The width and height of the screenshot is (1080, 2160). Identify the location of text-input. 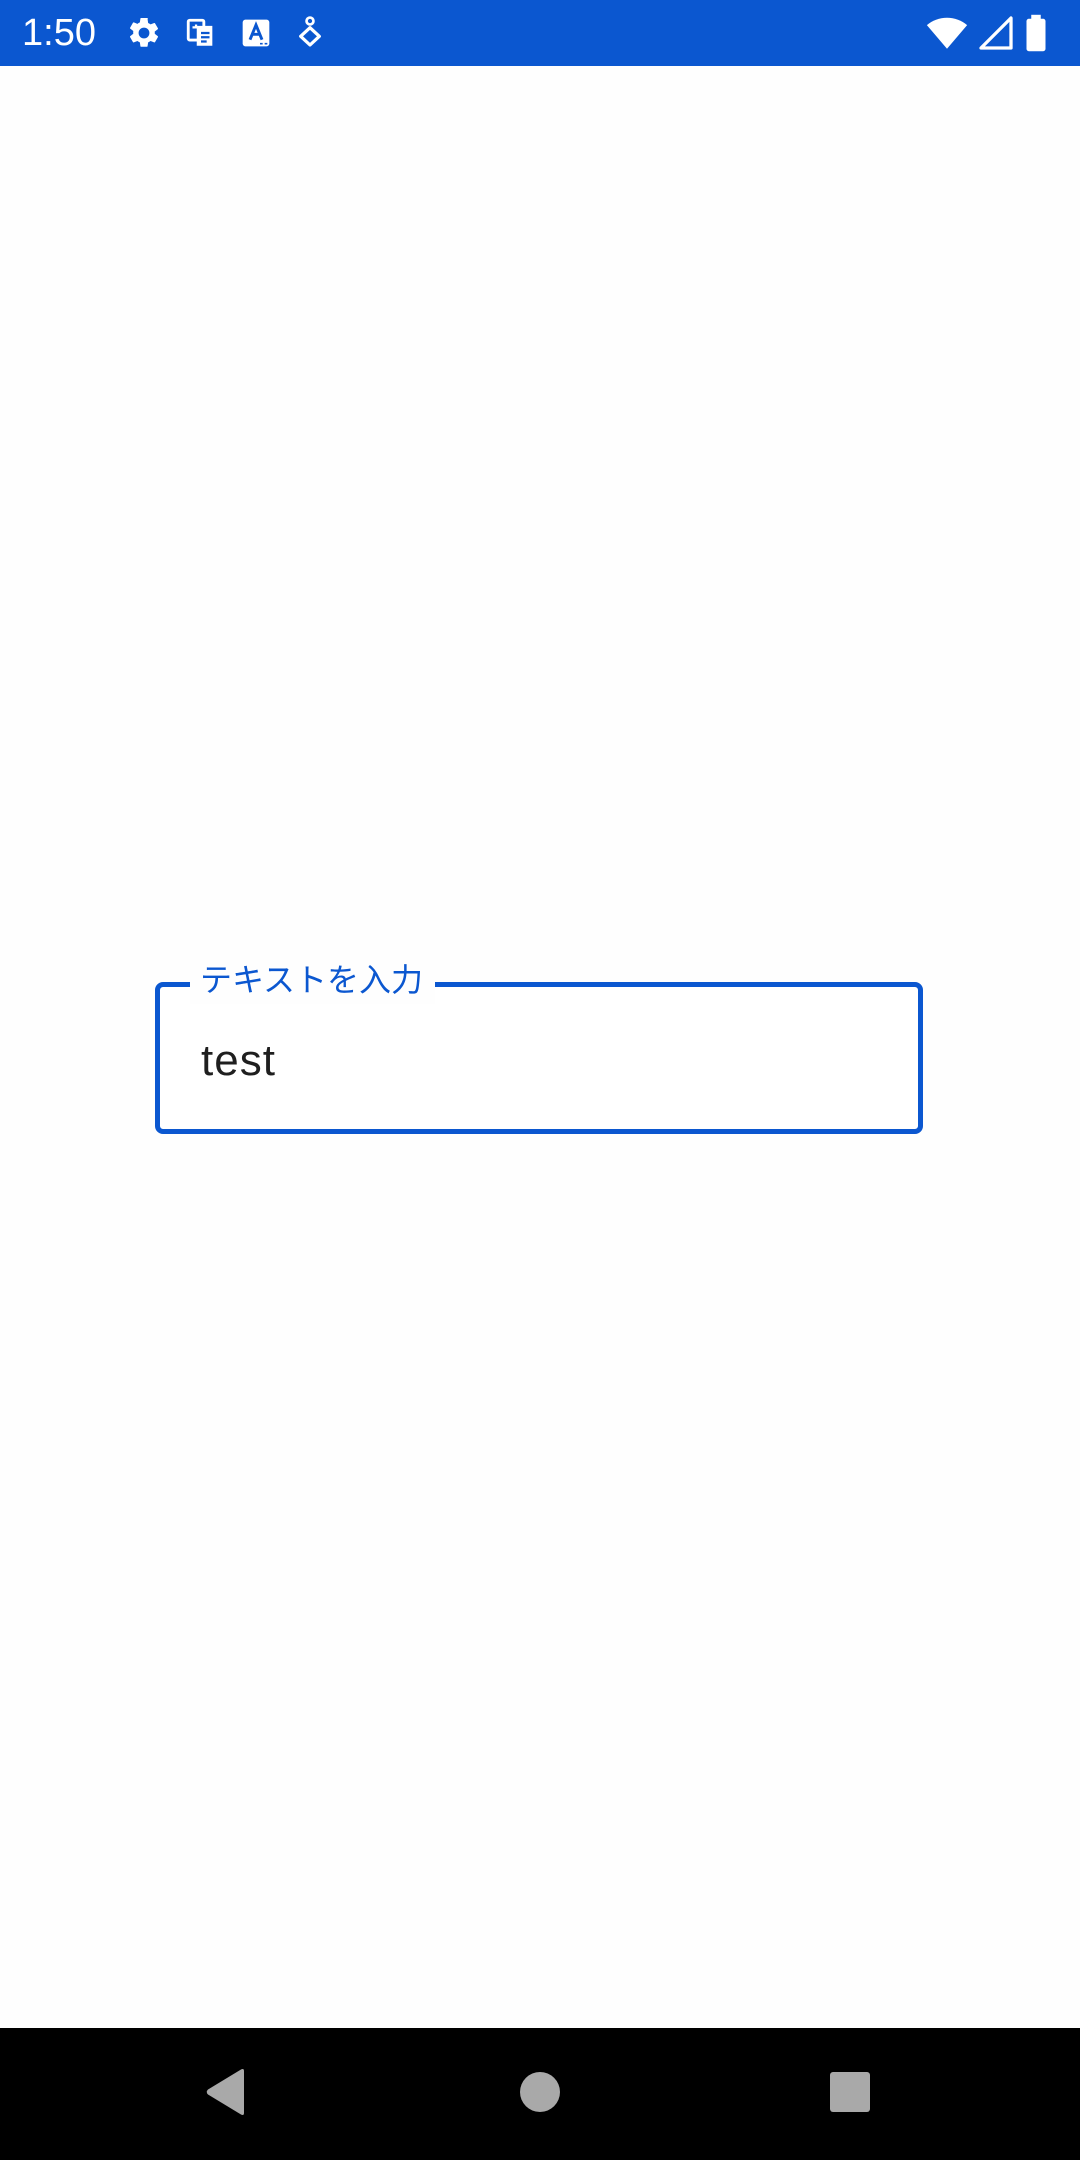
(541, 1061).